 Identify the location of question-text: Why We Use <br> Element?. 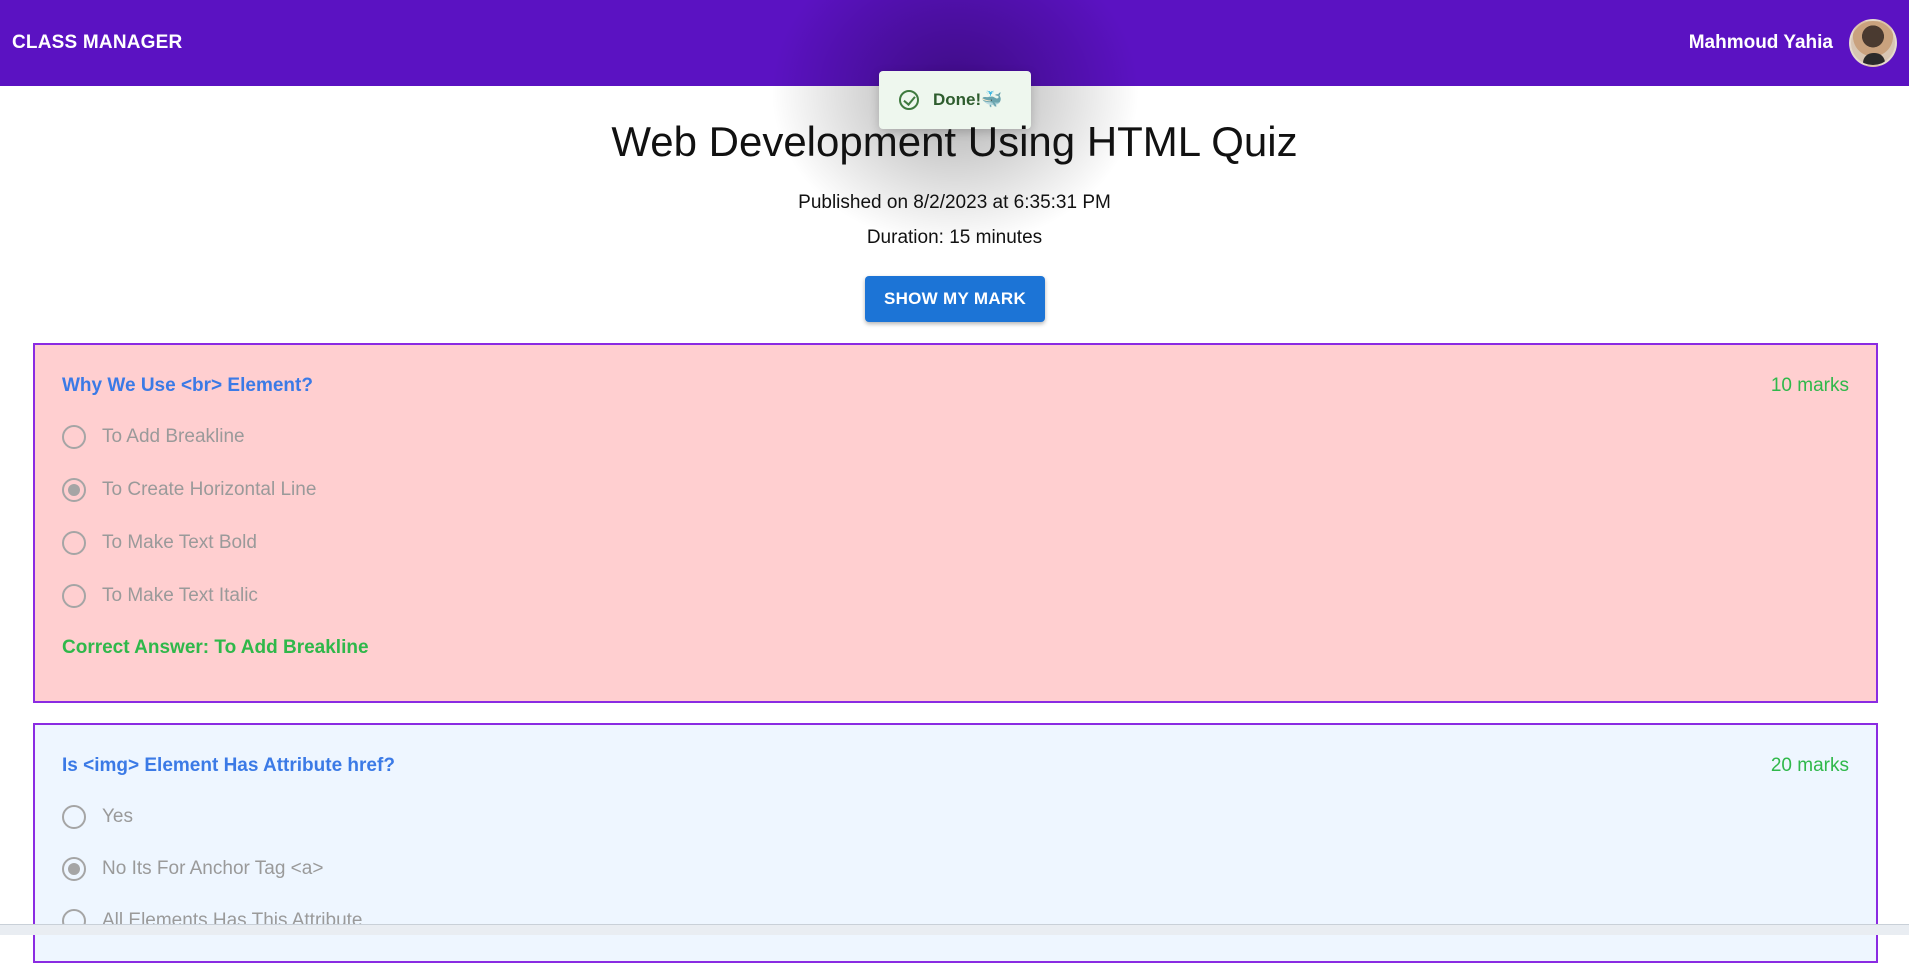
(187, 385).